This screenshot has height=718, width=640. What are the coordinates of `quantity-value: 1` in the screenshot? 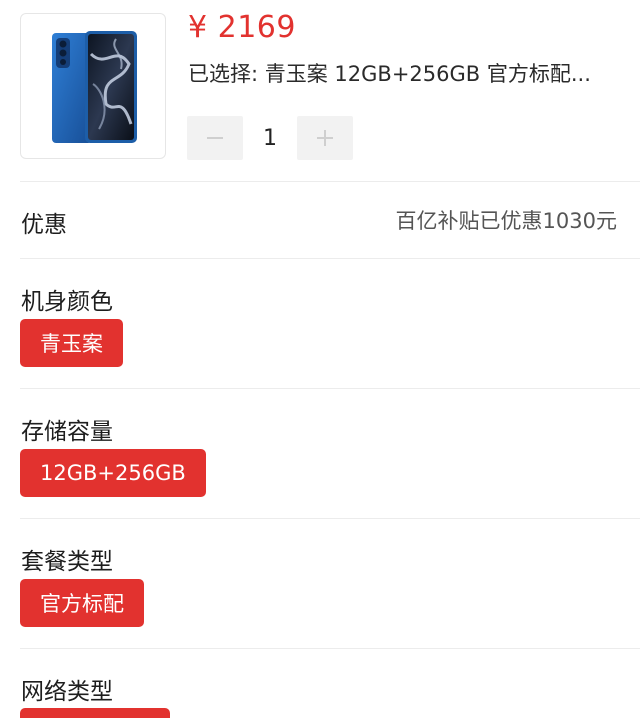 It's located at (270, 138).